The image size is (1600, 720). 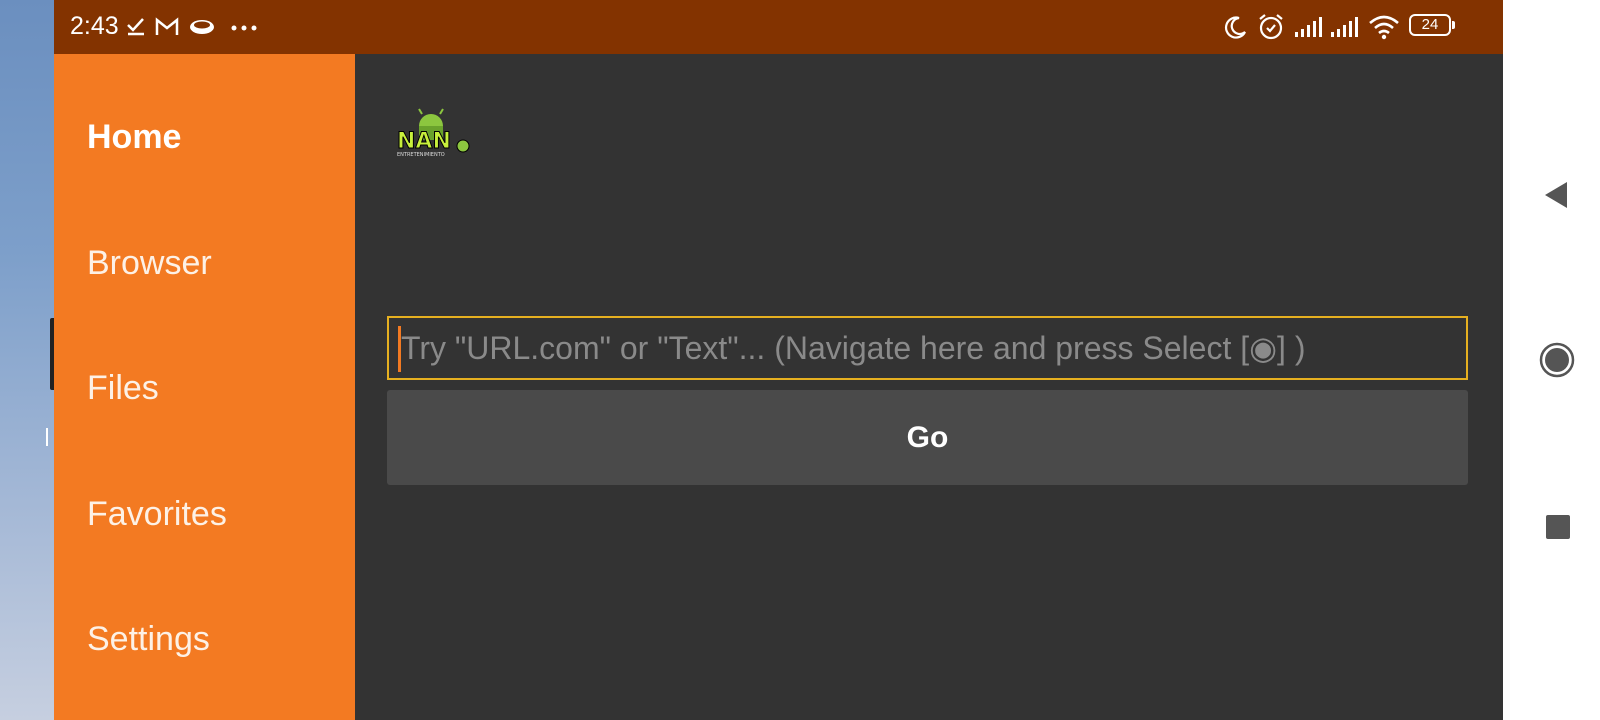 I want to click on drawer-item-files: Files, so click(x=123, y=388).